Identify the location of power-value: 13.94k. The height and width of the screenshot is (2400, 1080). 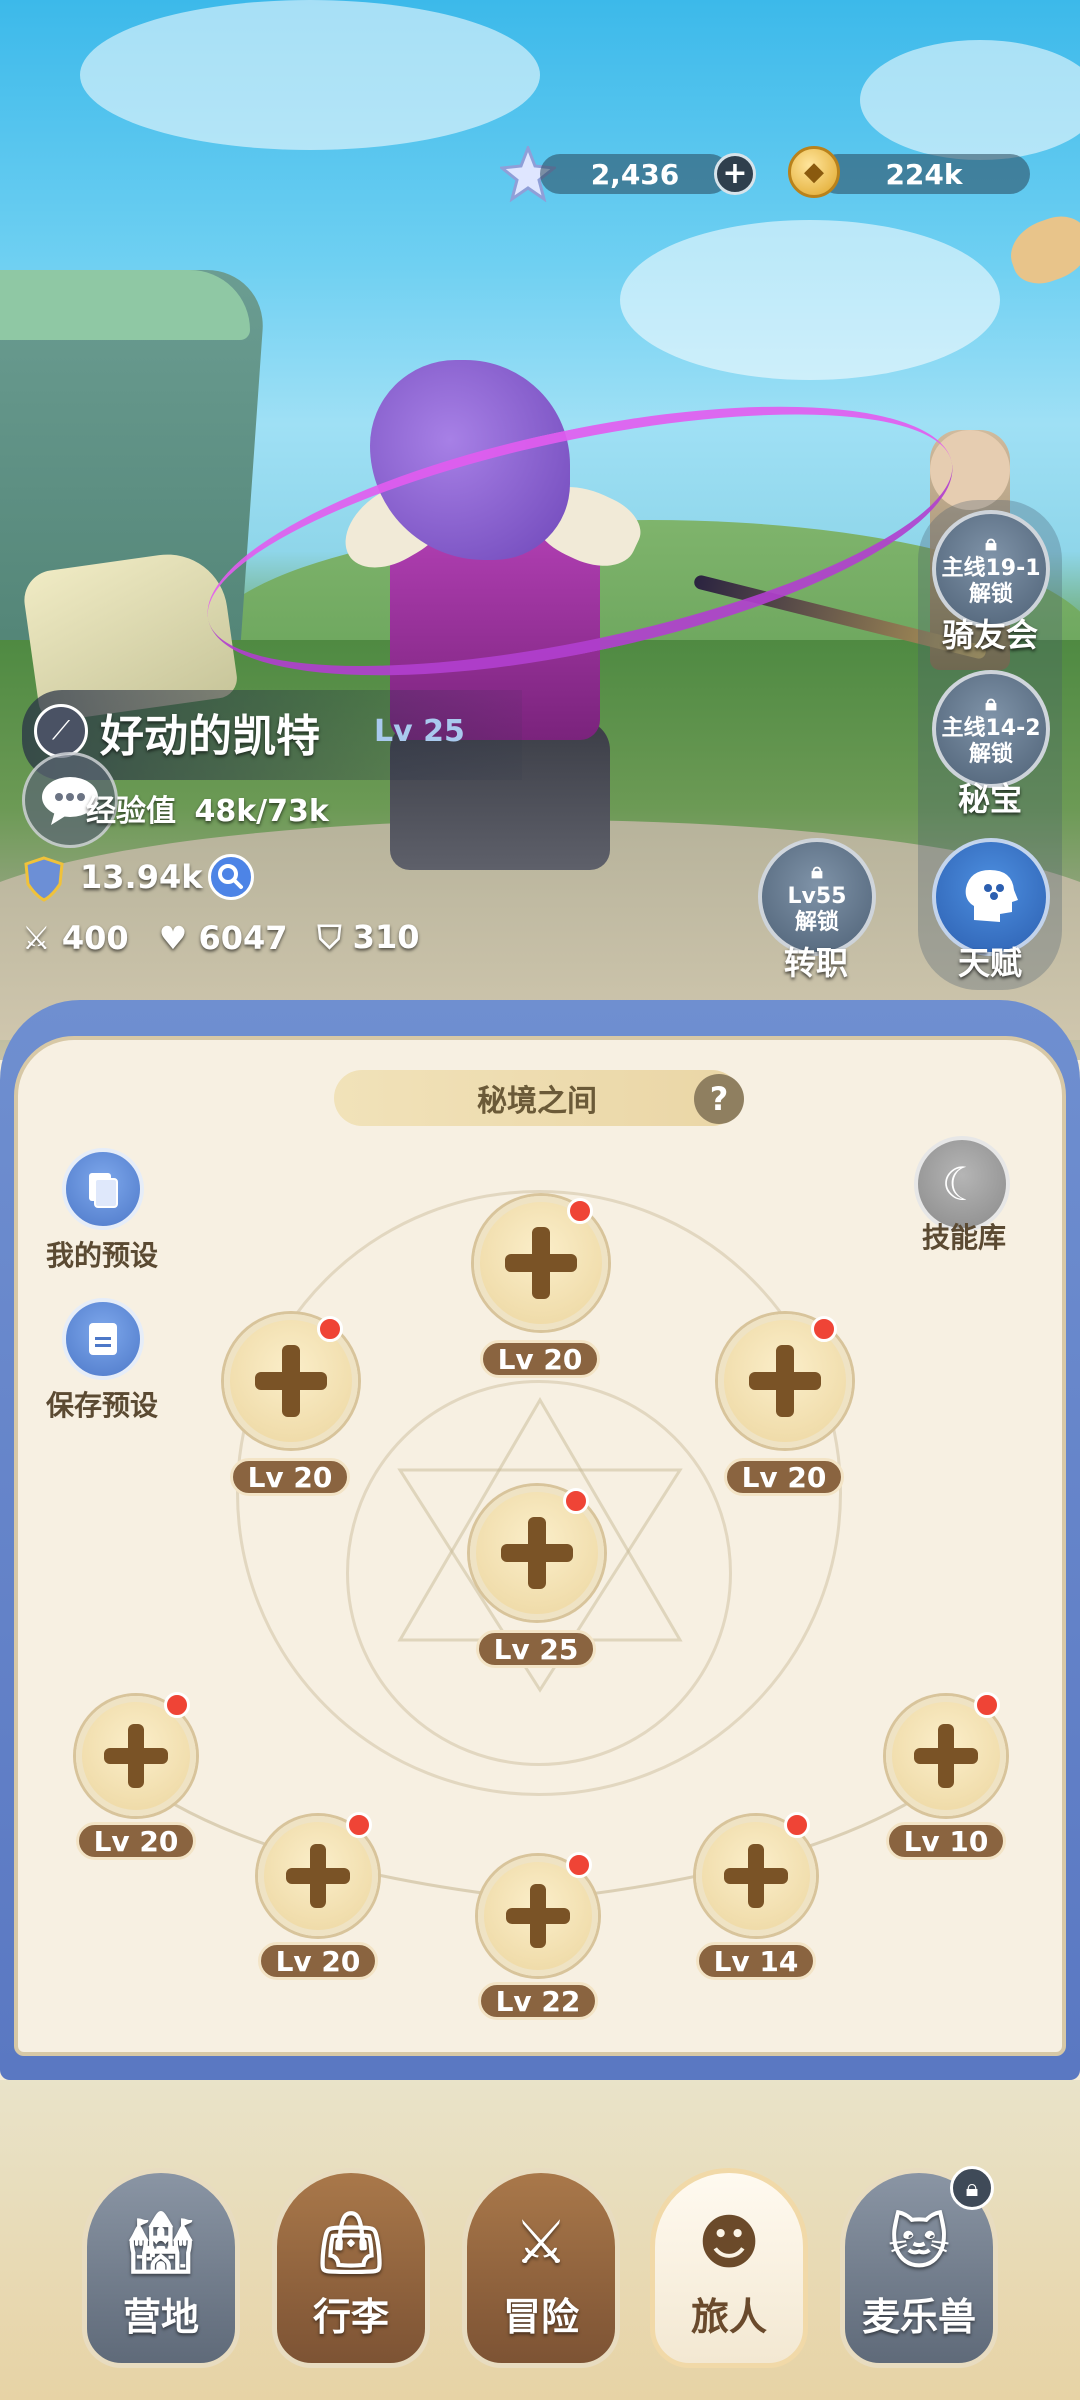
(141, 877).